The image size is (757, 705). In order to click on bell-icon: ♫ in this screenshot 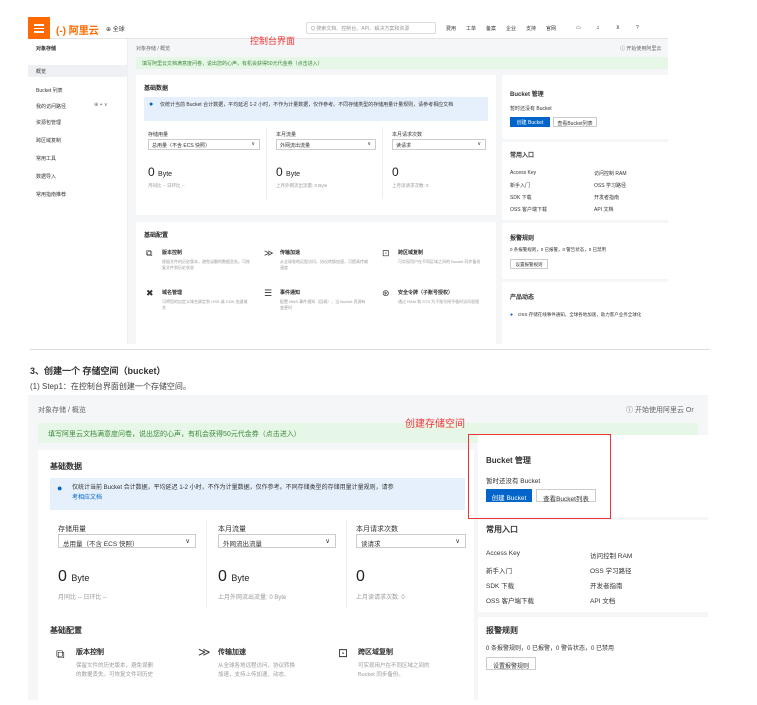, I will do `click(598, 28)`.